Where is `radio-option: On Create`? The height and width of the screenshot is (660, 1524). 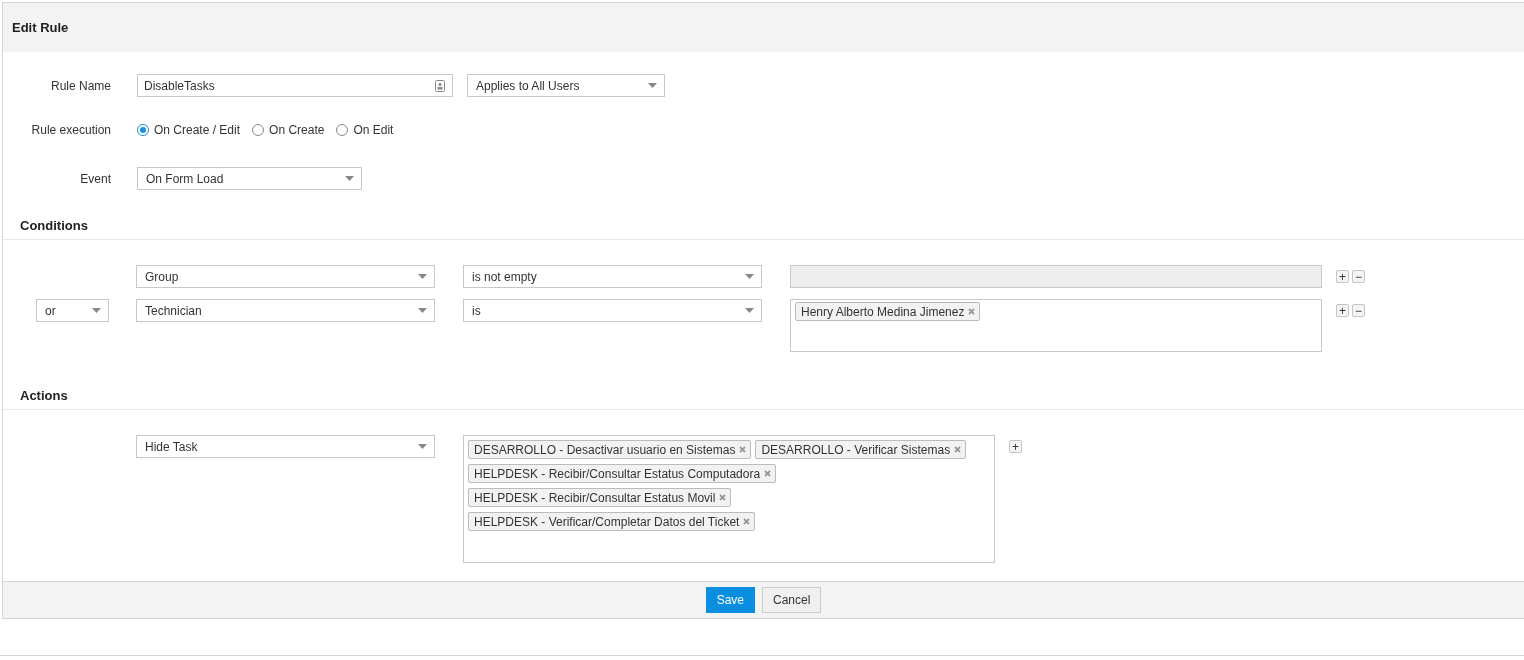
radio-option: On Create is located at coordinates (288, 129).